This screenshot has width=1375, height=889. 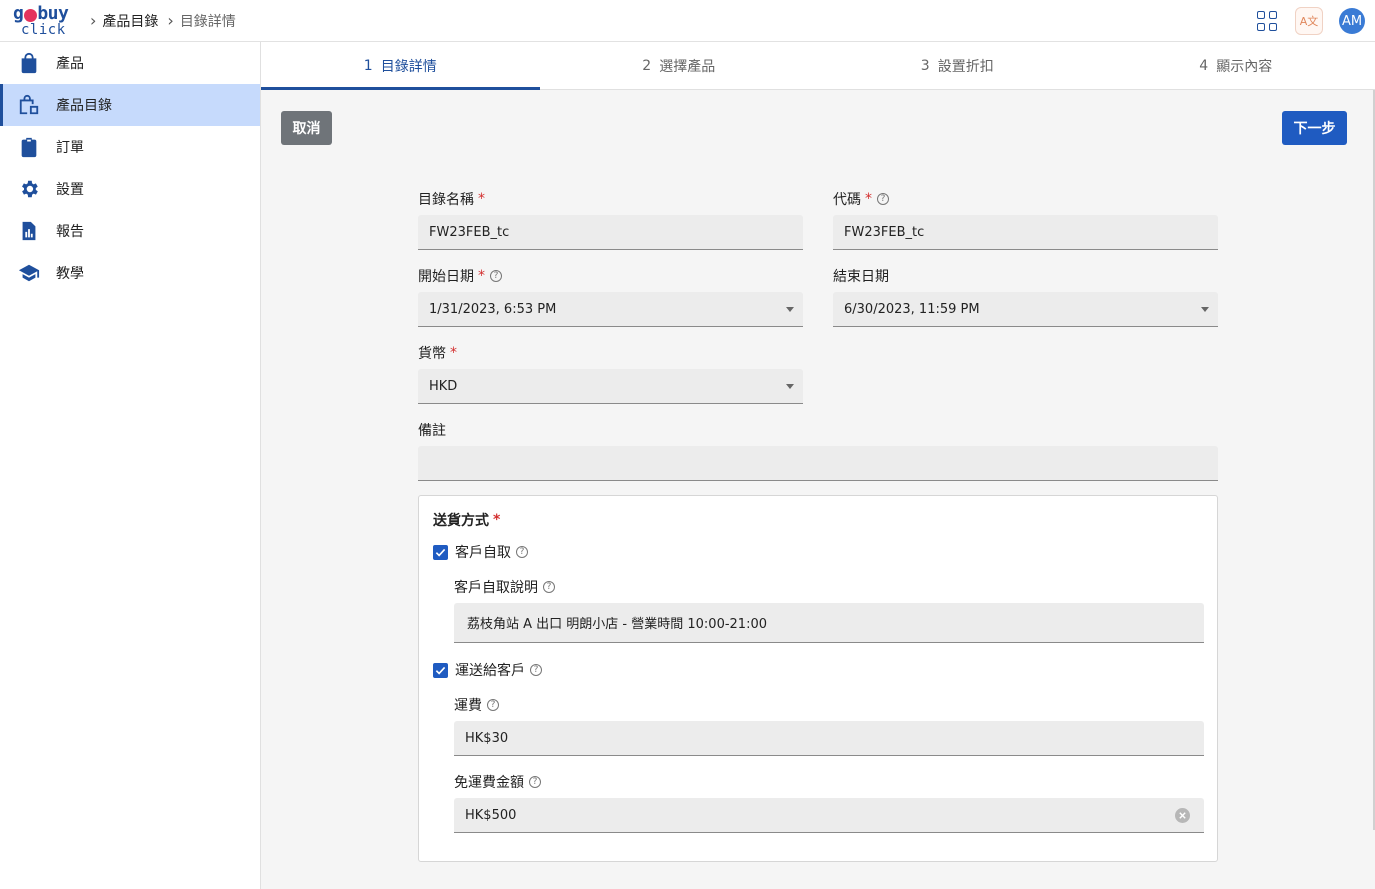 What do you see at coordinates (687, 21) in the screenshot?
I see `top-bar: g buy click › 產品目錄 › 目錄詳情 A文 AM` at bounding box center [687, 21].